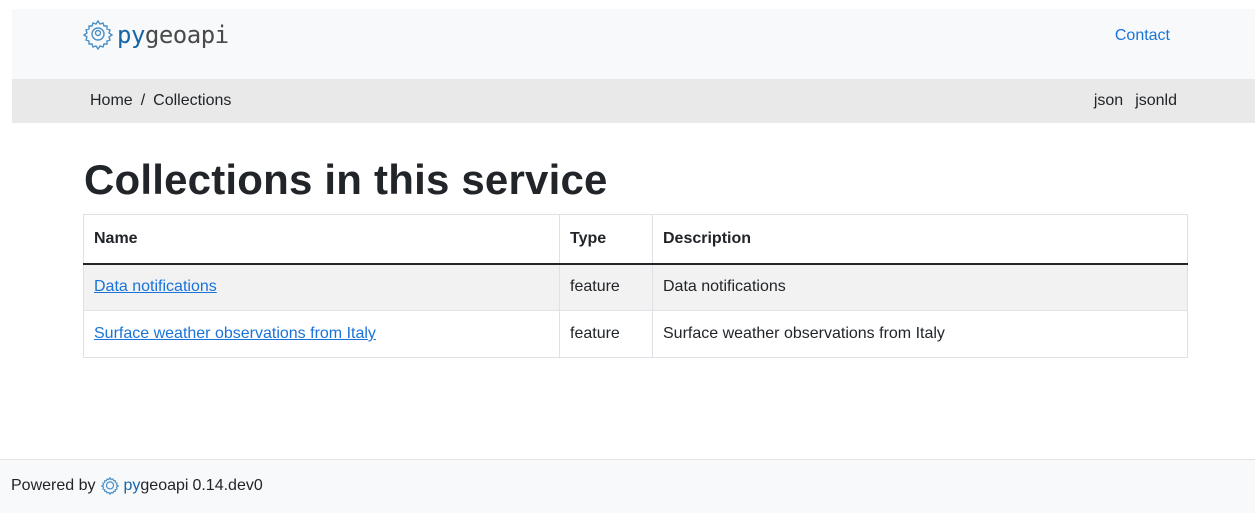 The height and width of the screenshot is (513, 1255). What do you see at coordinates (1142, 36) in the screenshot?
I see `contact-link: Contact` at bounding box center [1142, 36].